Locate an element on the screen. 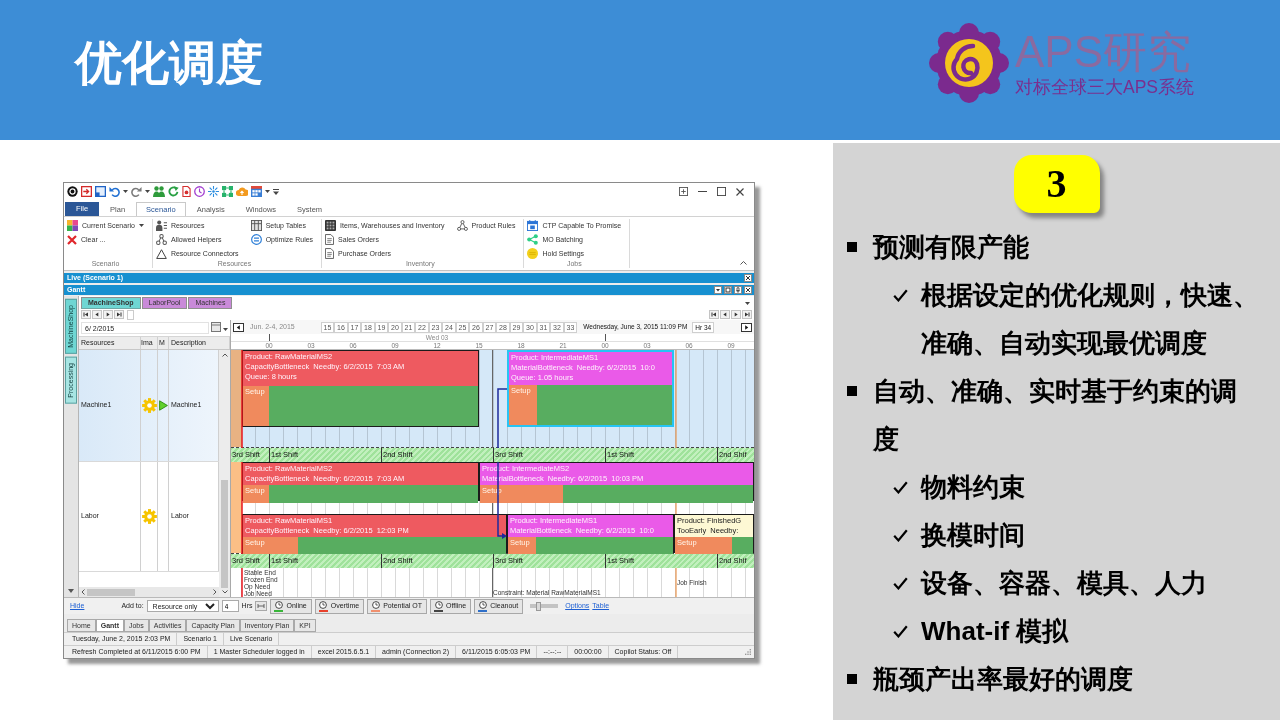 The width and height of the screenshot is (1280, 720). previous-icon is located at coordinates (238, 327).